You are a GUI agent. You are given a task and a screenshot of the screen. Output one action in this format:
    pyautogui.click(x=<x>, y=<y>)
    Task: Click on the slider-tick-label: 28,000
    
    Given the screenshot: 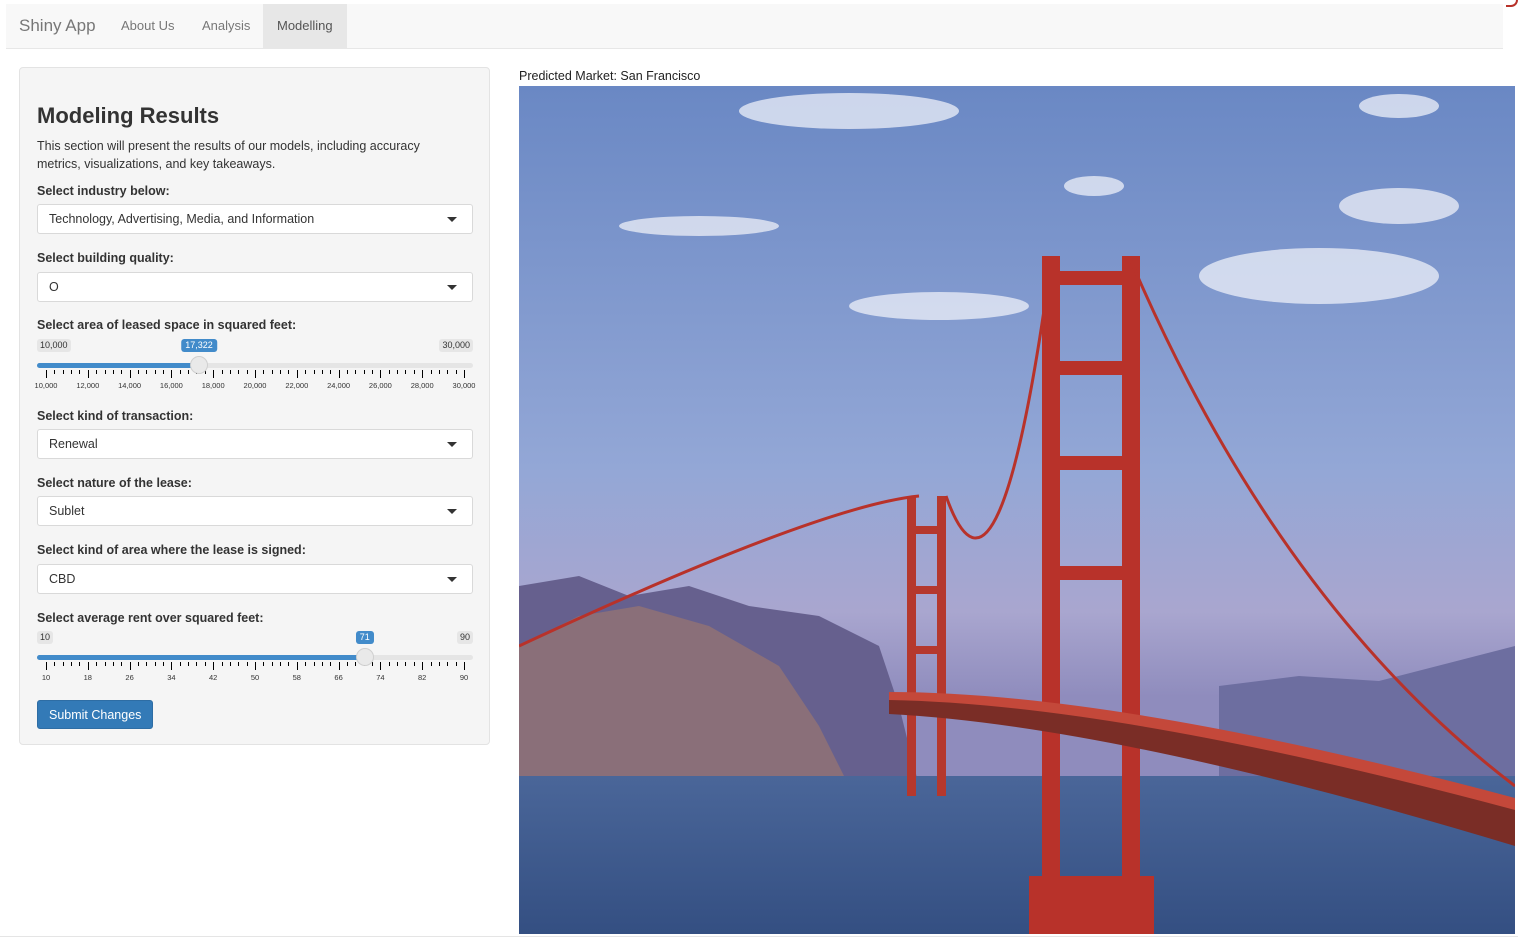 What is the action you would take?
    pyautogui.click(x=422, y=385)
    